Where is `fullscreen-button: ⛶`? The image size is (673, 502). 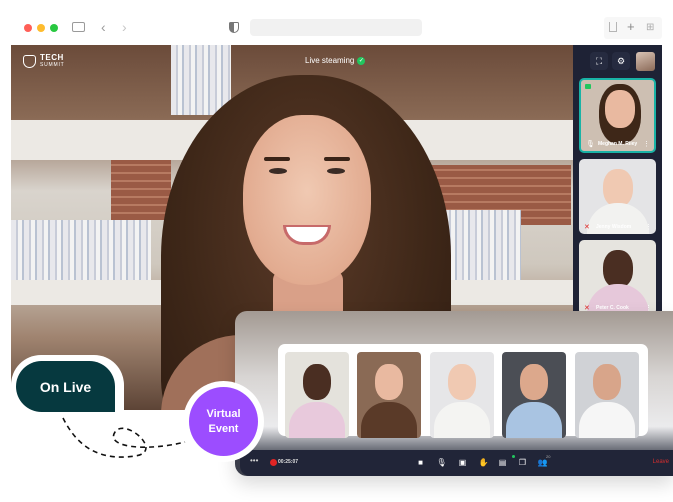
fullscreen-button: ⛶ is located at coordinates (599, 61).